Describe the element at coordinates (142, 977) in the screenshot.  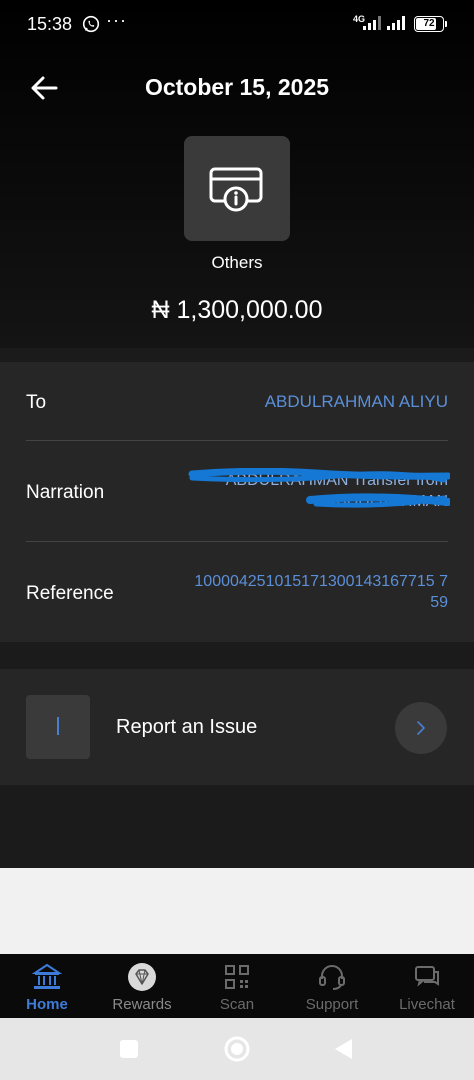
I see `diamond-icon` at that location.